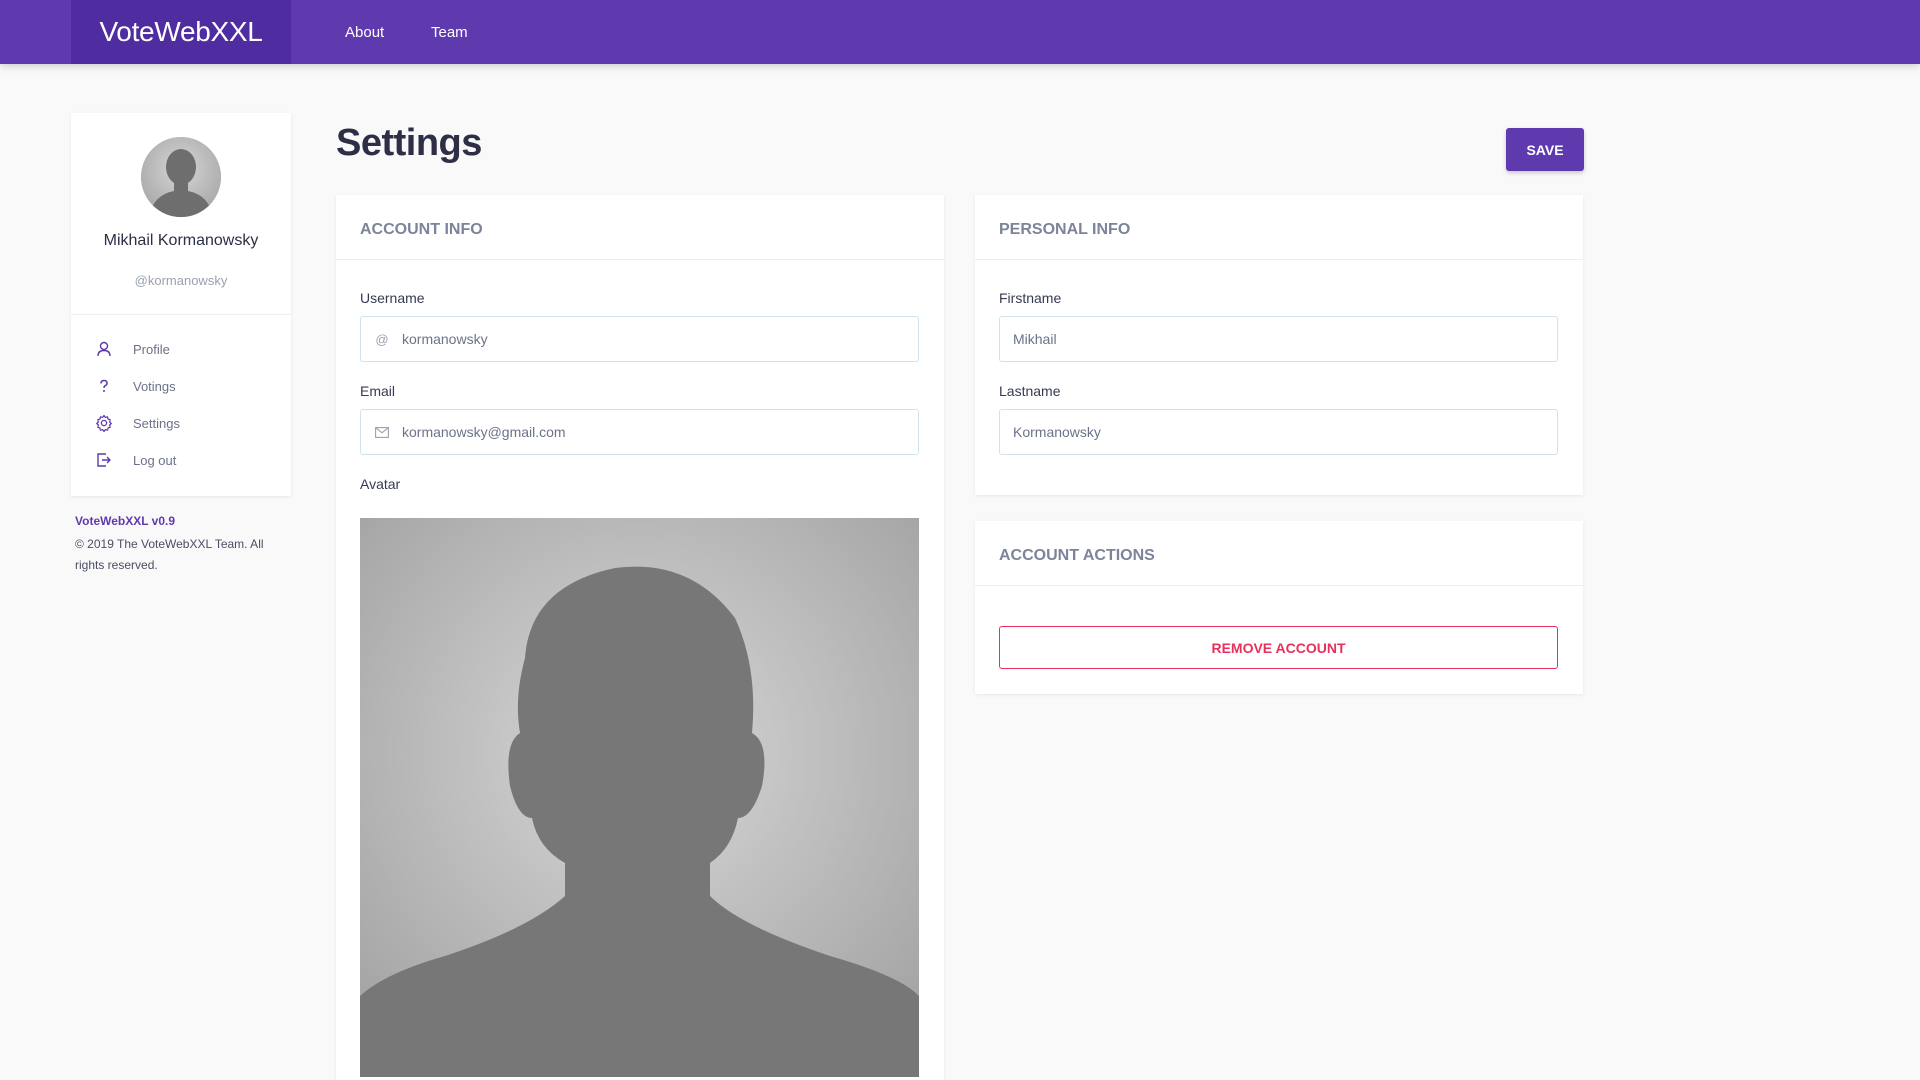 Image resolution: width=1920 pixels, height=1080 pixels. I want to click on envelope-icon, so click(382, 432).